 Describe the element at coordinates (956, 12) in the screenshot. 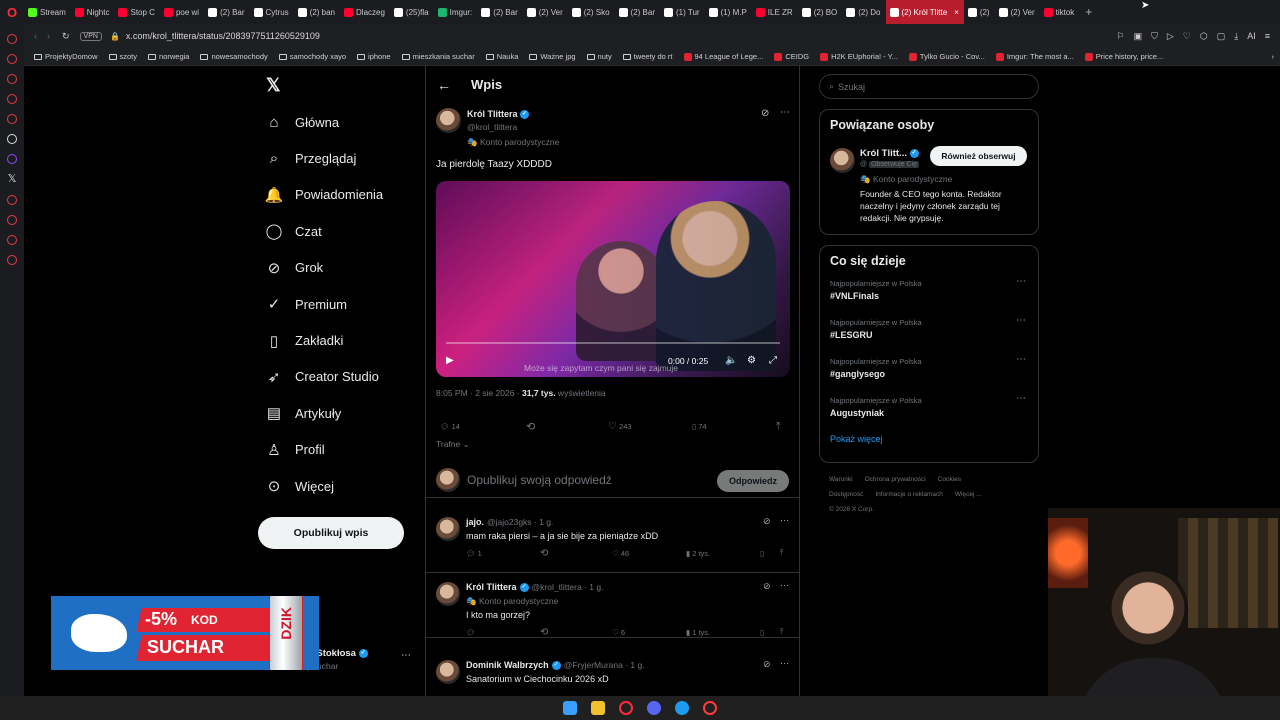

I see `close-tab-icon: ×` at that location.